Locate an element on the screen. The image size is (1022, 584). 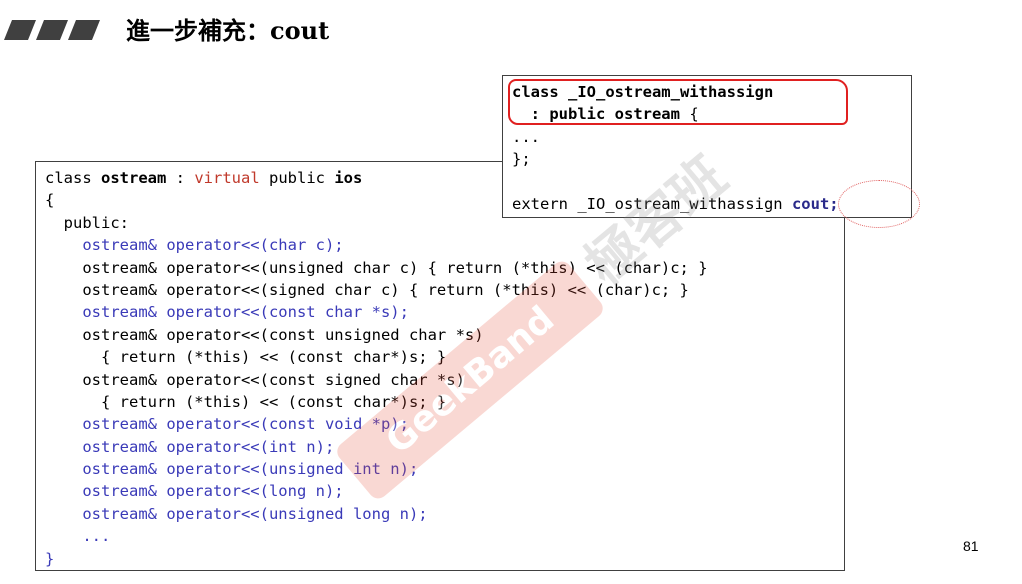
code-token: ostream is located at coordinates (134, 178).